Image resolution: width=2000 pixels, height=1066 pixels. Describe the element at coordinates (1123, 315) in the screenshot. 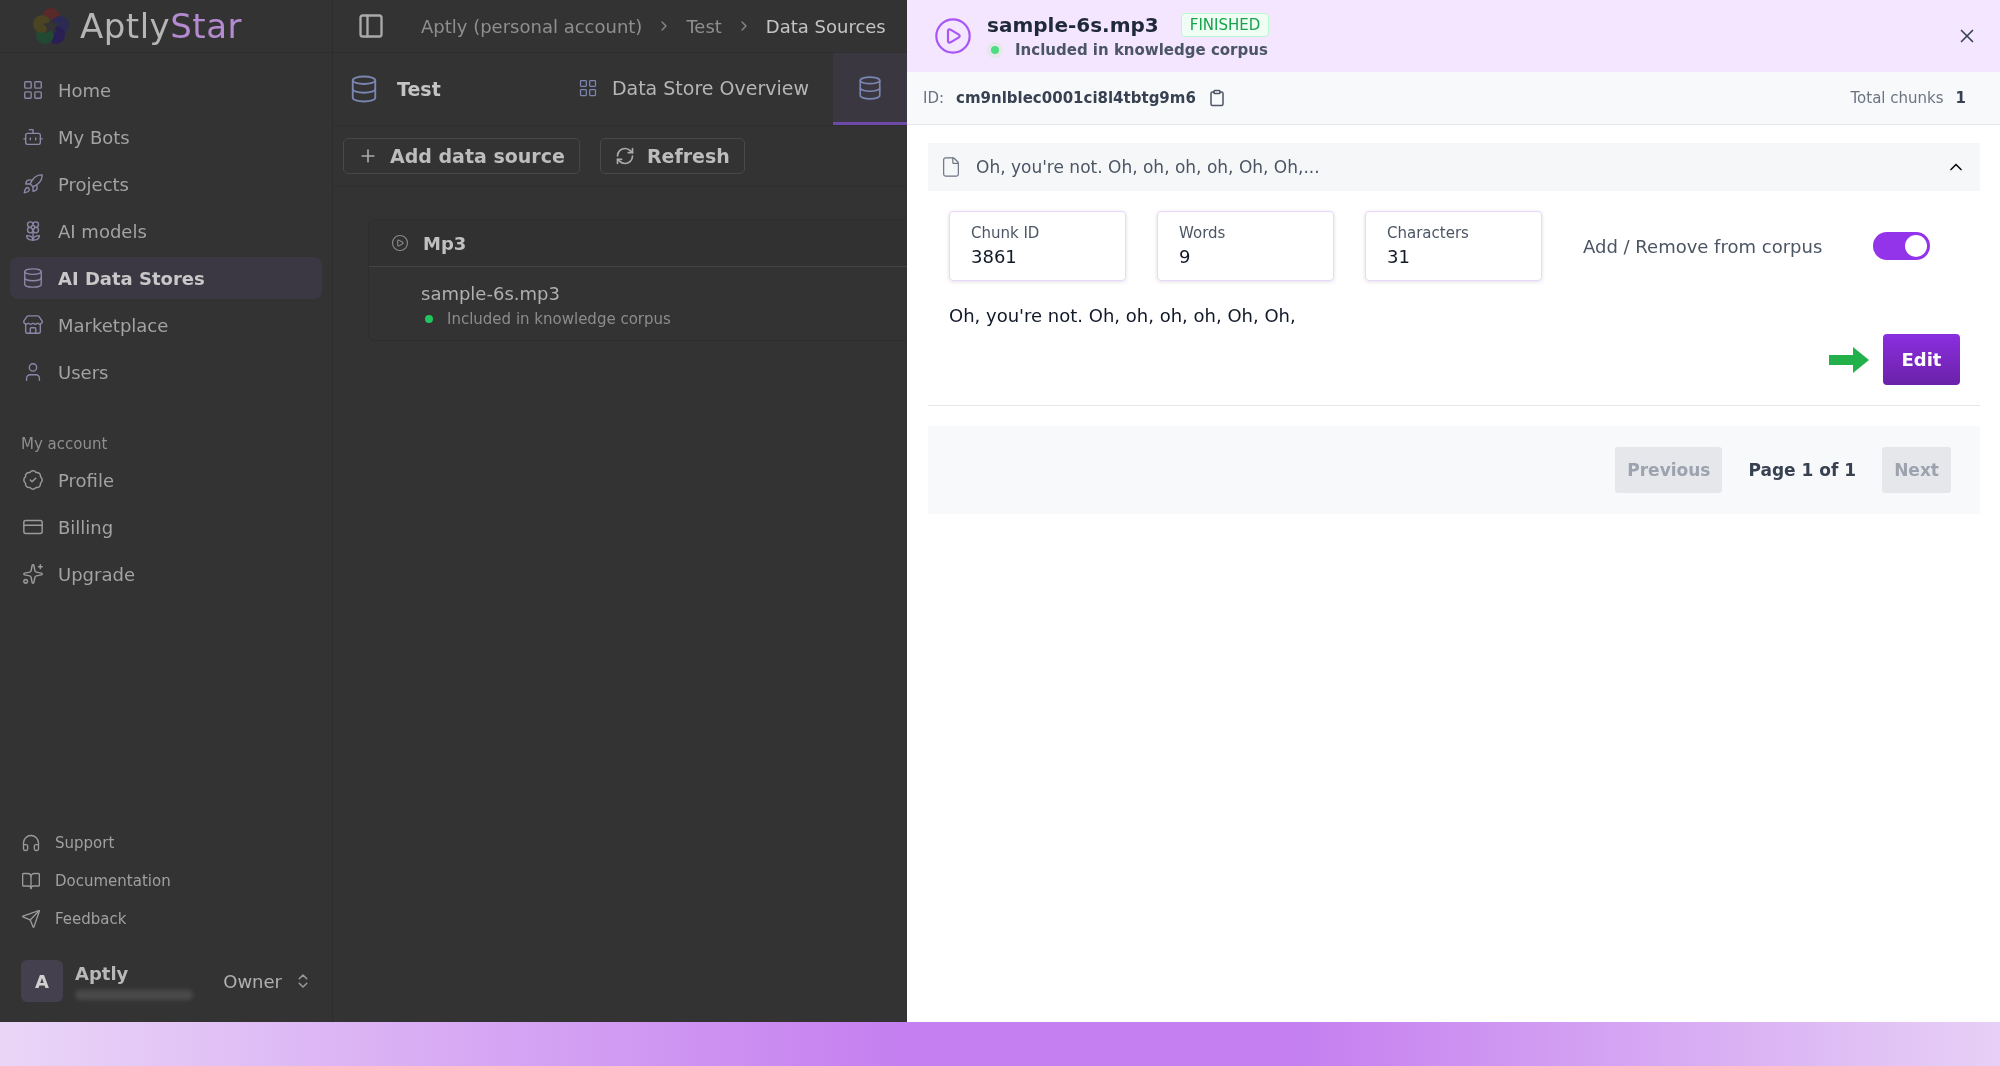

I see `chunk-text: Oh, you're not. Oh, oh, oh, oh, Oh, Oh,` at that location.